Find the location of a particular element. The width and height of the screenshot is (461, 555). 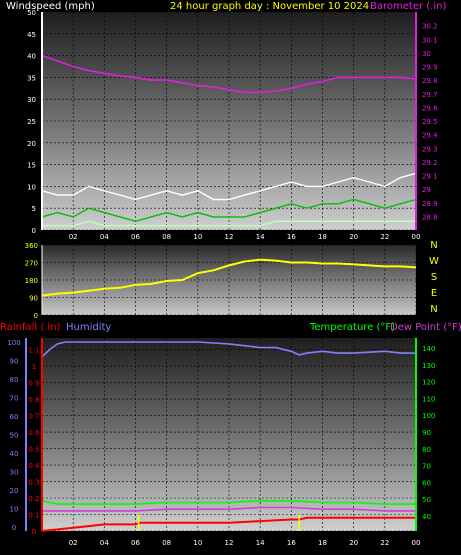

panel3-x-tick-label: 22 is located at coordinates (384, 543).